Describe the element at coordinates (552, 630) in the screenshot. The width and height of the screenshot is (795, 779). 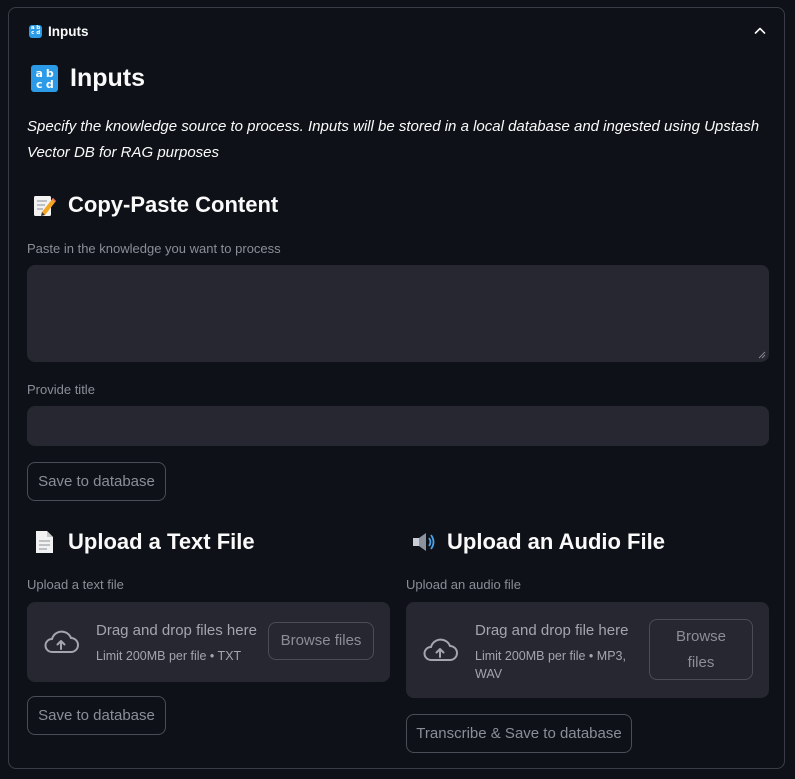
I see `dropzone-instructions: Drag and drop file here` at that location.